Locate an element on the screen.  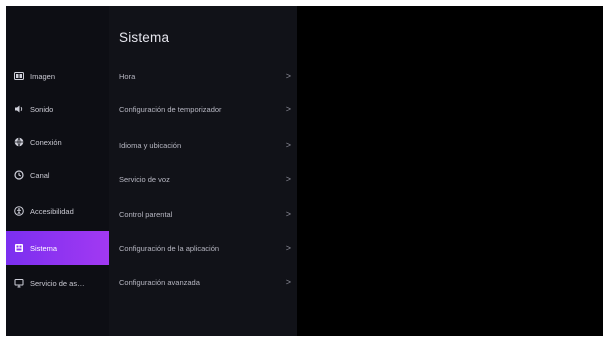
menu-item-label: Configuración avanzada is located at coordinates (159, 282).